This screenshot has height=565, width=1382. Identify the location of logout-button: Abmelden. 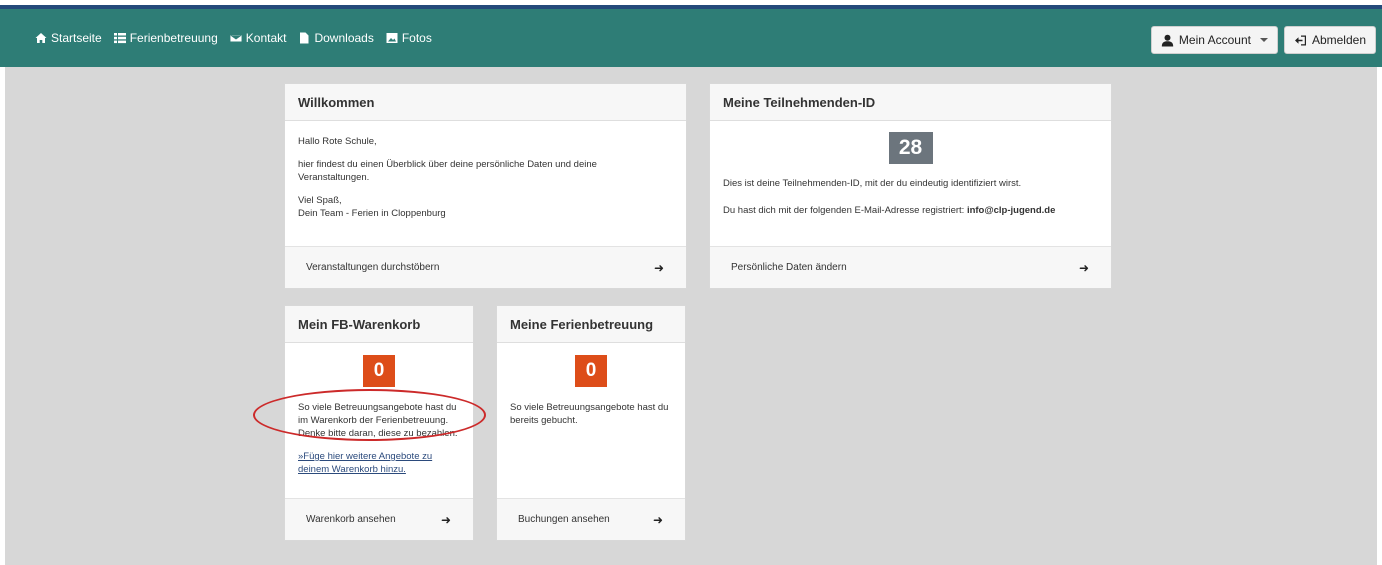
(1329, 40).